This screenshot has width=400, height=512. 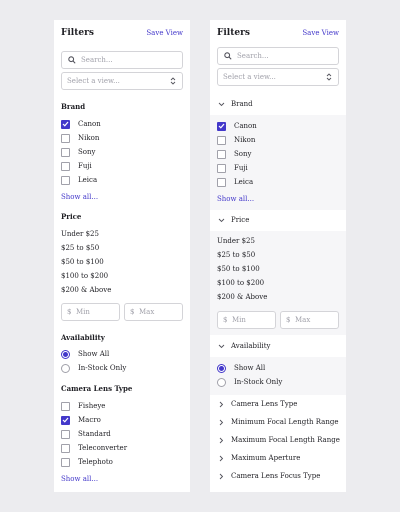 I want to click on chevron-up-down-icon, so click(x=329, y=77).